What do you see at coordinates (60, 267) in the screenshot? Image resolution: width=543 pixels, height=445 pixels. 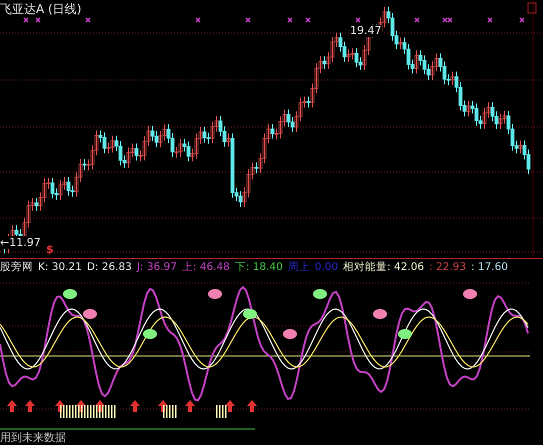 I see `legend-value: K: 30.21` at bounding box center [60, 267].